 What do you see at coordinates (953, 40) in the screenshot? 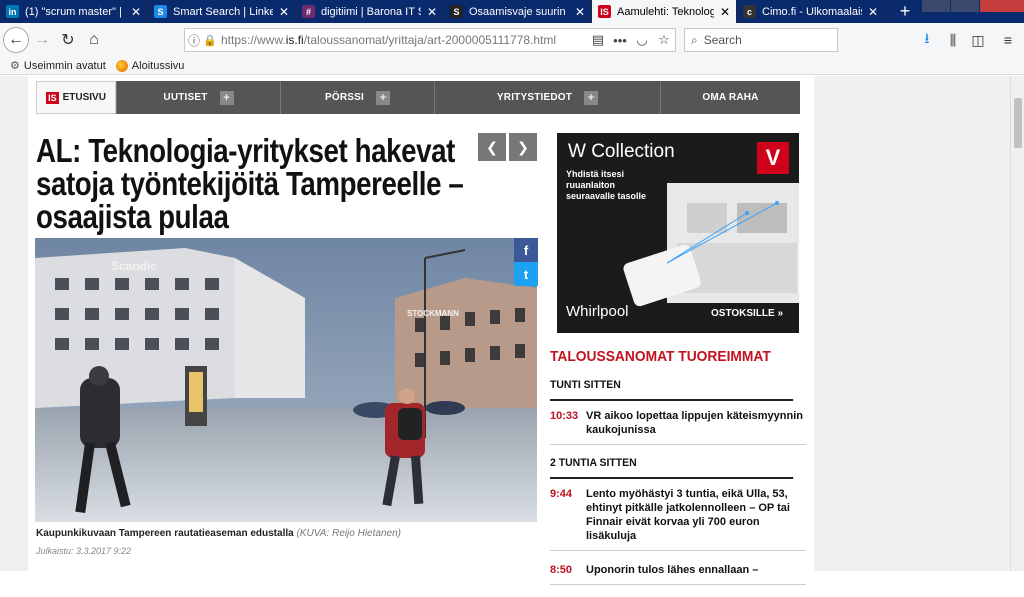
I see `library-icon: ⫼` at bounding box center [953, 40].